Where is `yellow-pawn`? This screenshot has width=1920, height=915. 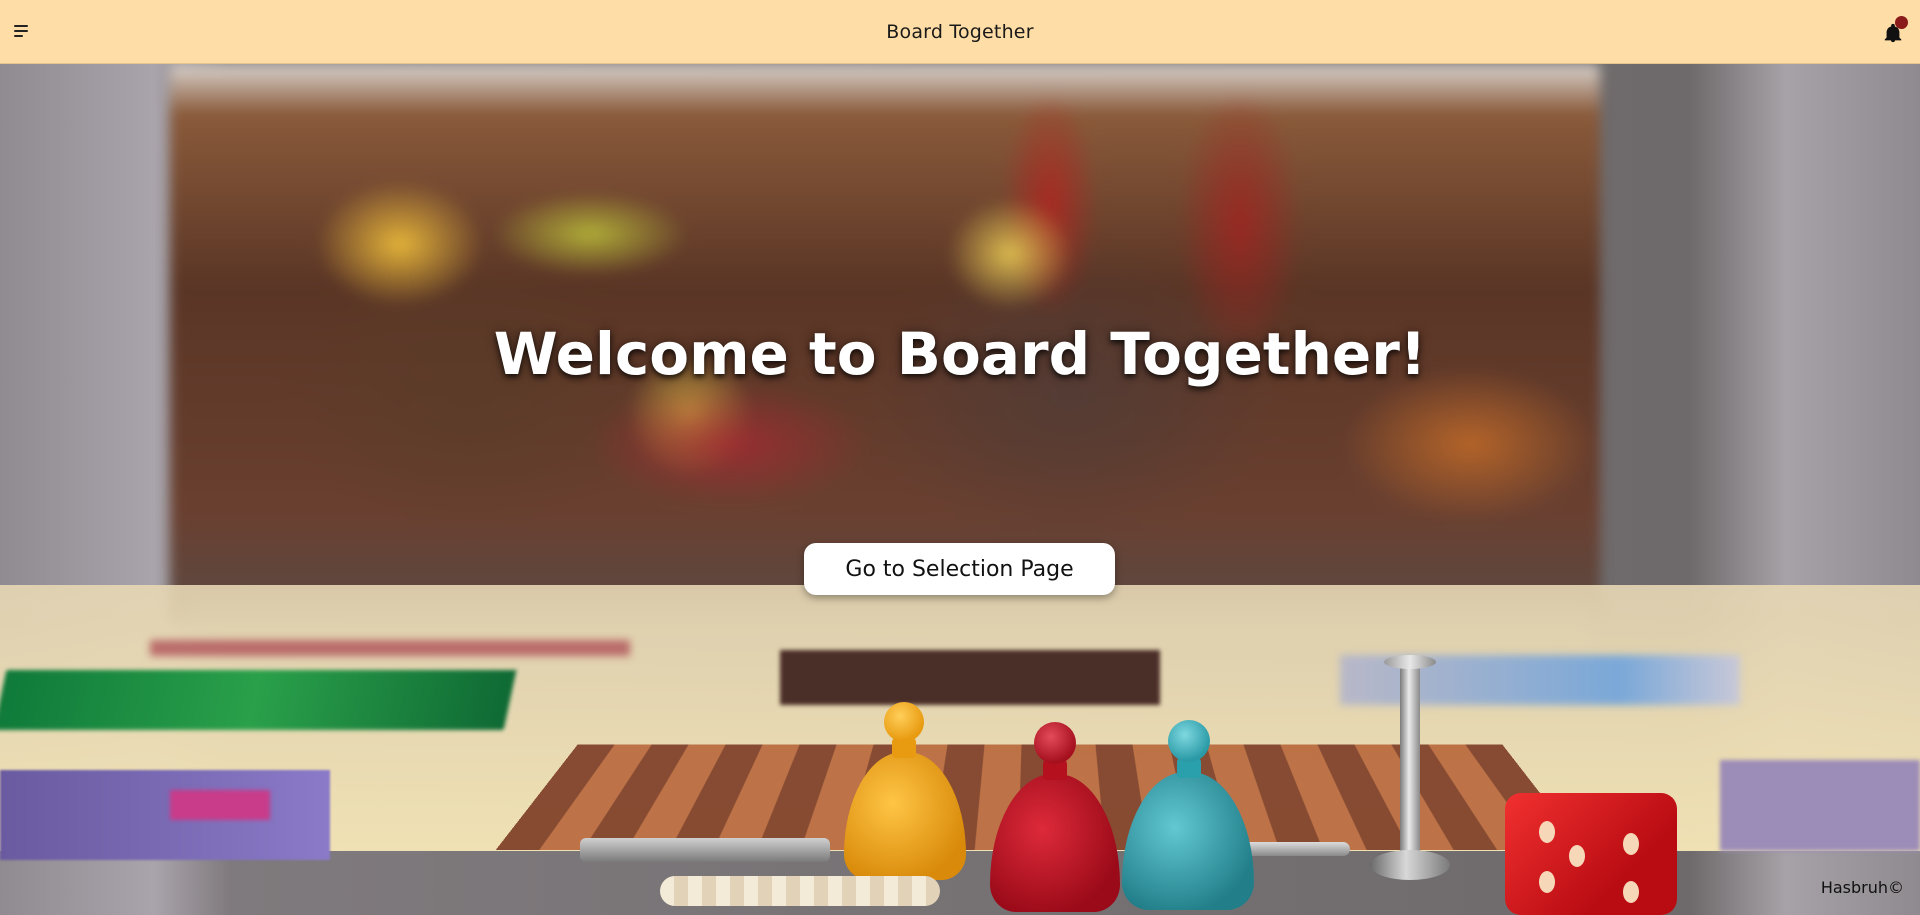 yellow-pawn is located at coordinates (905, 792).